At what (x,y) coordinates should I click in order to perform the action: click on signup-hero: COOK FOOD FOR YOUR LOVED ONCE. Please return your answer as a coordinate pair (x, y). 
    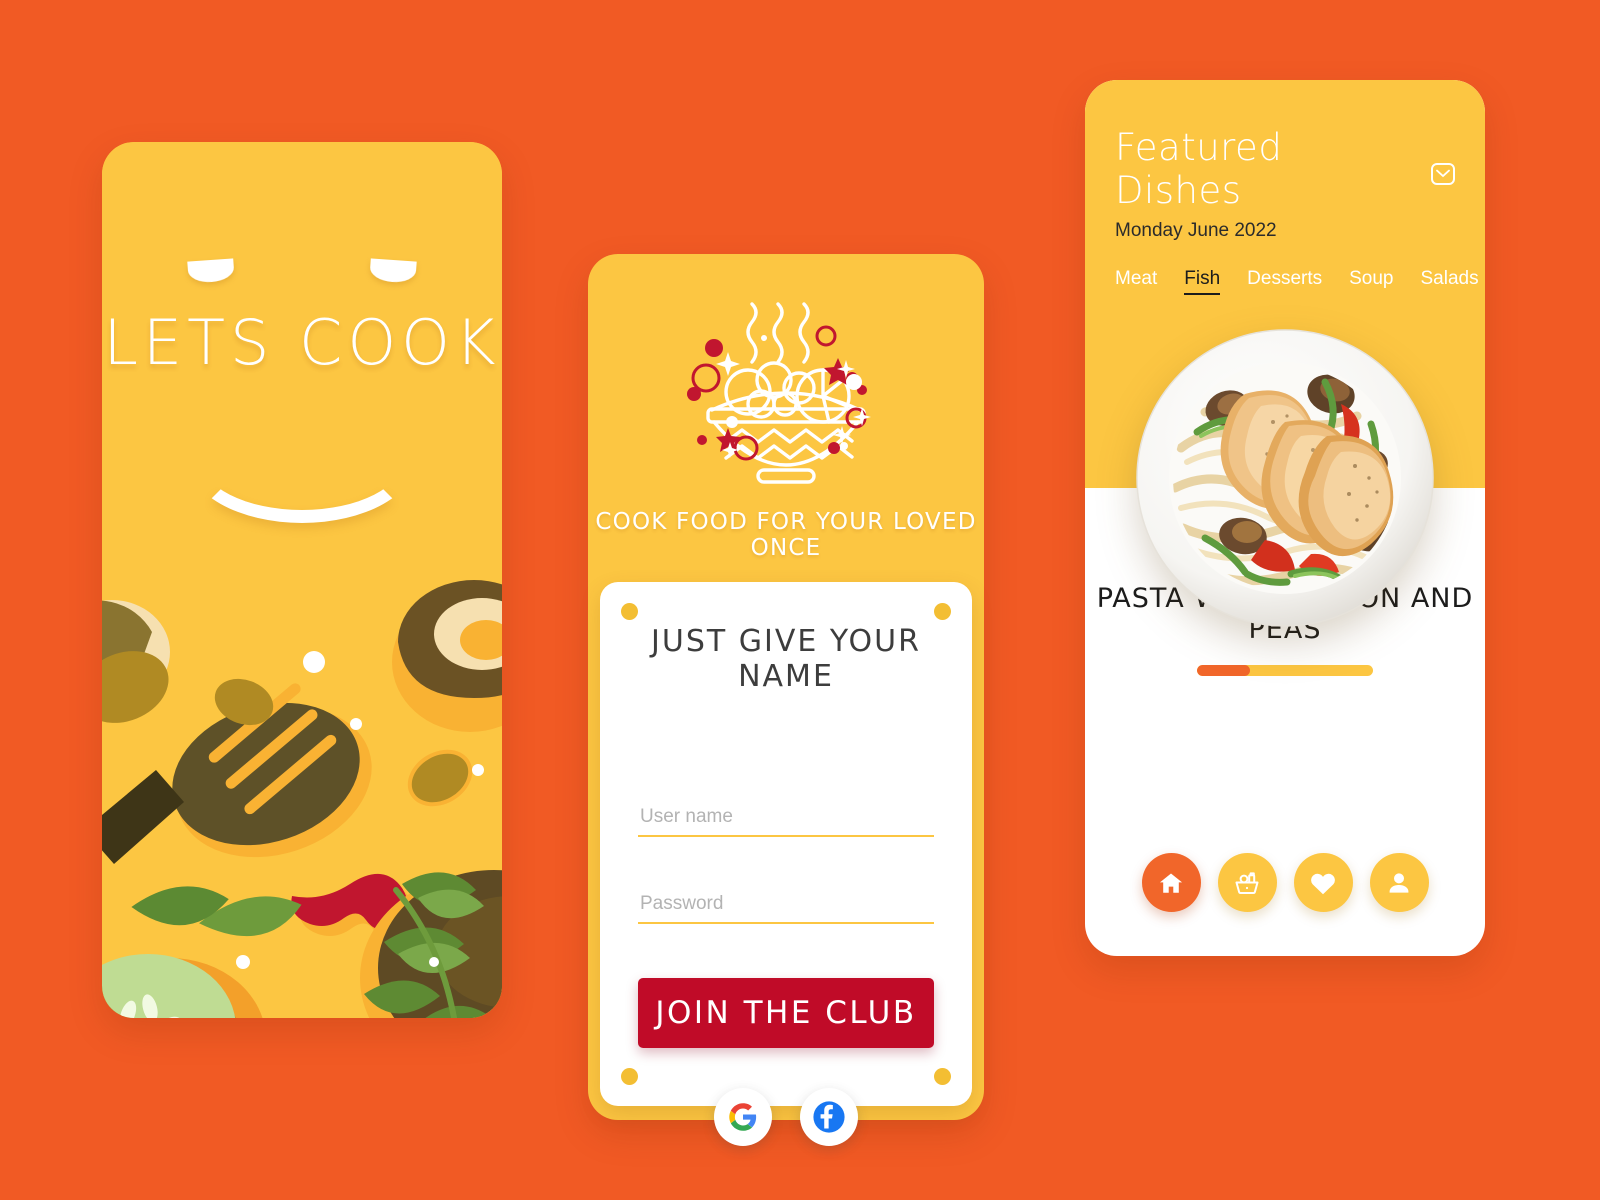
    Looking at the image, I should click on (786, 407).